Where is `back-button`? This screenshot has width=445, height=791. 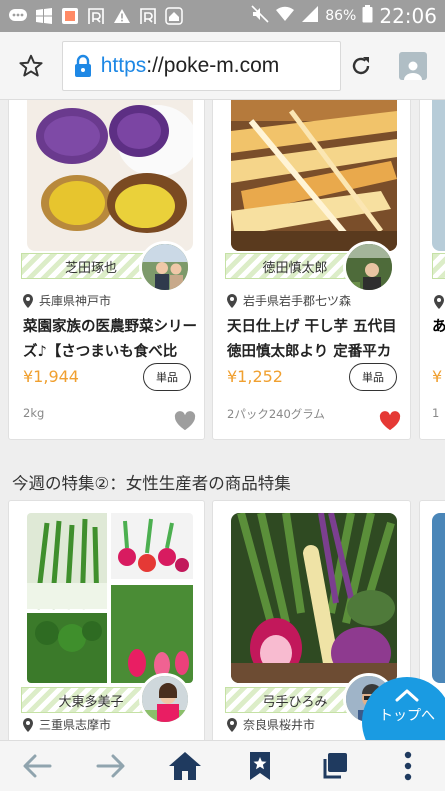
back-button is located at coordinates (37, 766).